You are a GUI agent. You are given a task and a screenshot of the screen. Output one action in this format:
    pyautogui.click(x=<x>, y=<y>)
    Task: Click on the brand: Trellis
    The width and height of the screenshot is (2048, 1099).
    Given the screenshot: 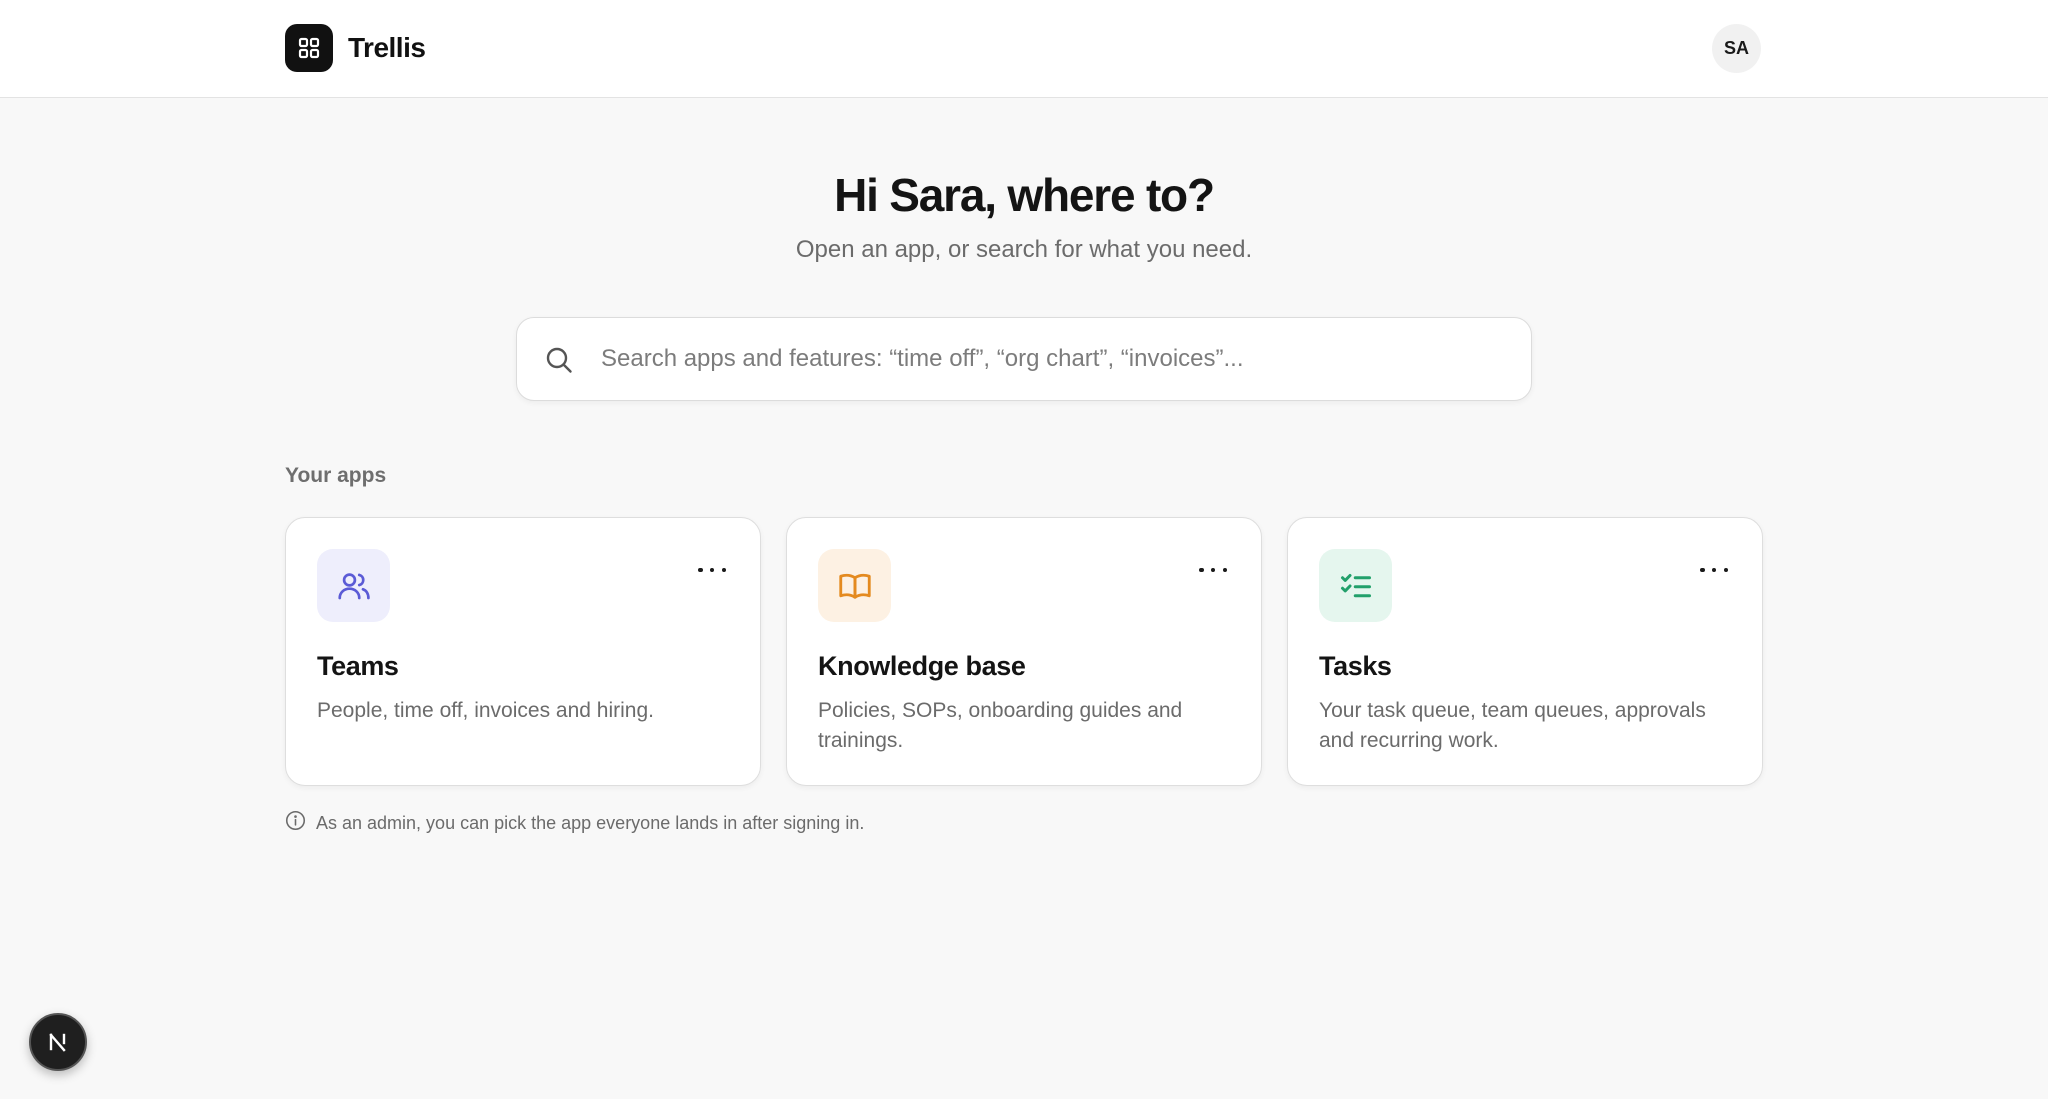 What is the action you would take?
    pyautogui.click(x=355, y=48)
    